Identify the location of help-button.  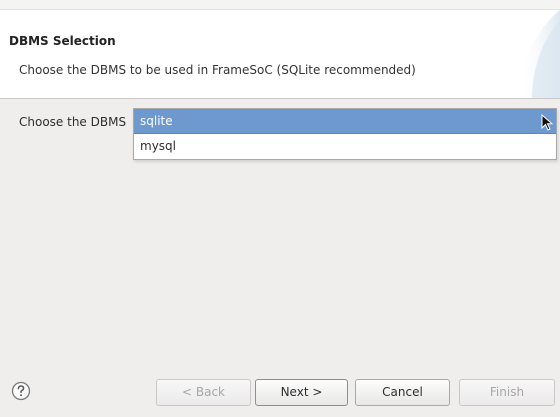
(21, 391).